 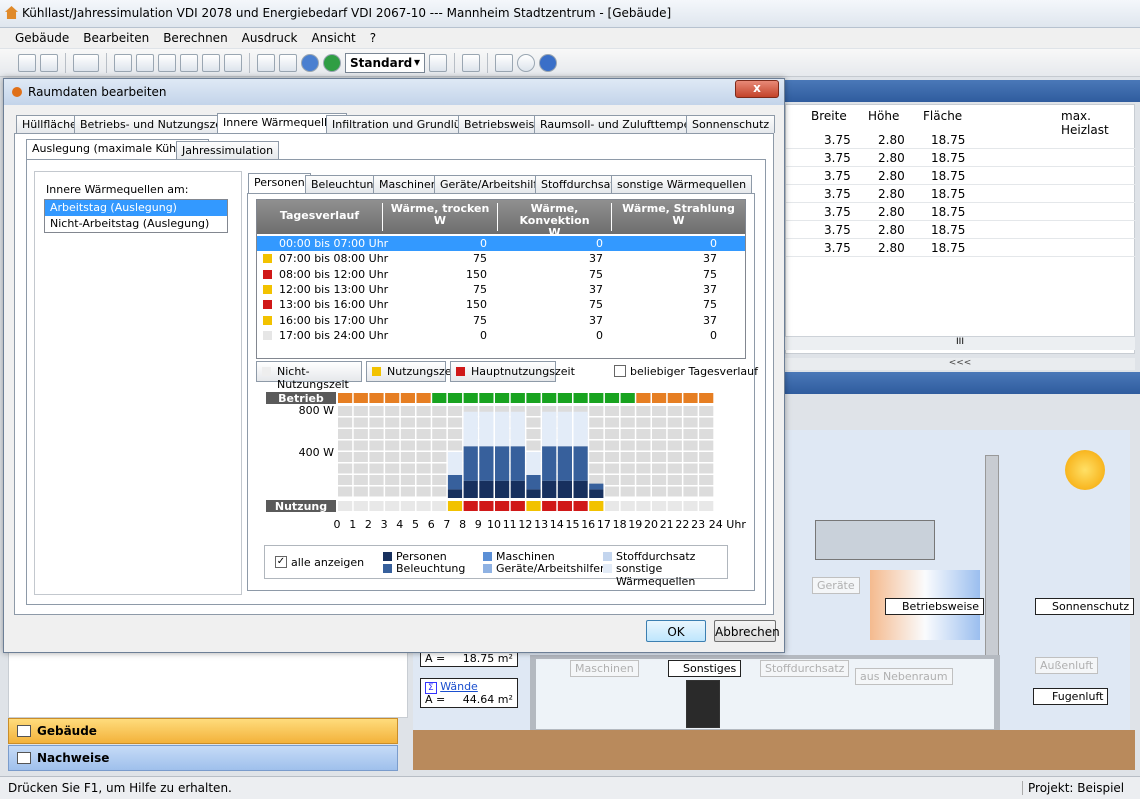 What do you see at coordinates (501, 320) in the screenshot?
I see `schedule-row: 16:00 bis 17:00 Uhr 75 37 37` at bounding box center [501, 320].